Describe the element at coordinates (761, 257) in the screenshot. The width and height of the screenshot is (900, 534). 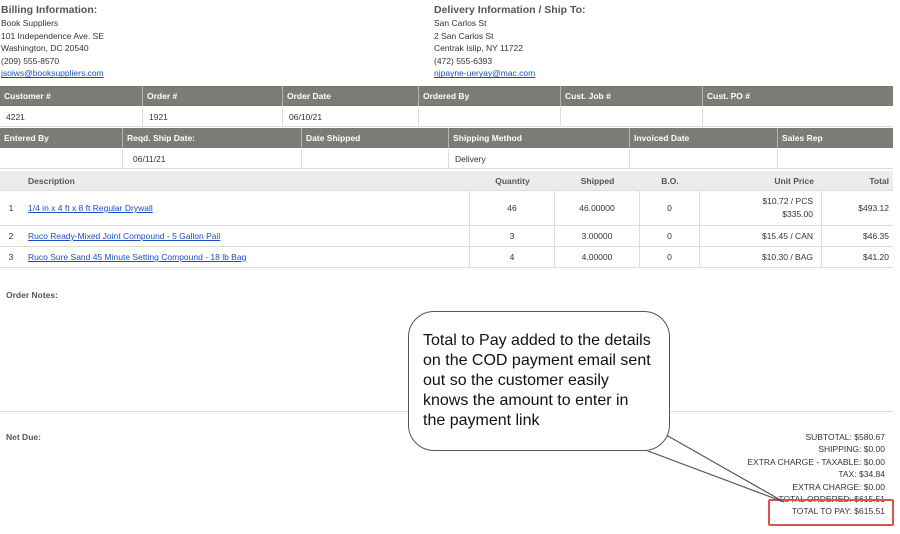
I see `item-unit-price: $10.30 / BAG` at that location.